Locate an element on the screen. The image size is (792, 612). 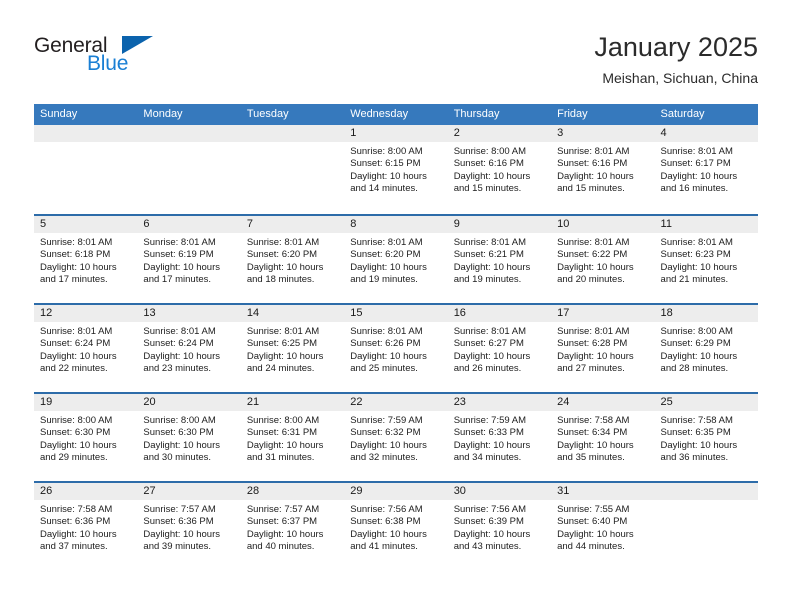
day-number: 4 is located at coordinates (706, 133).